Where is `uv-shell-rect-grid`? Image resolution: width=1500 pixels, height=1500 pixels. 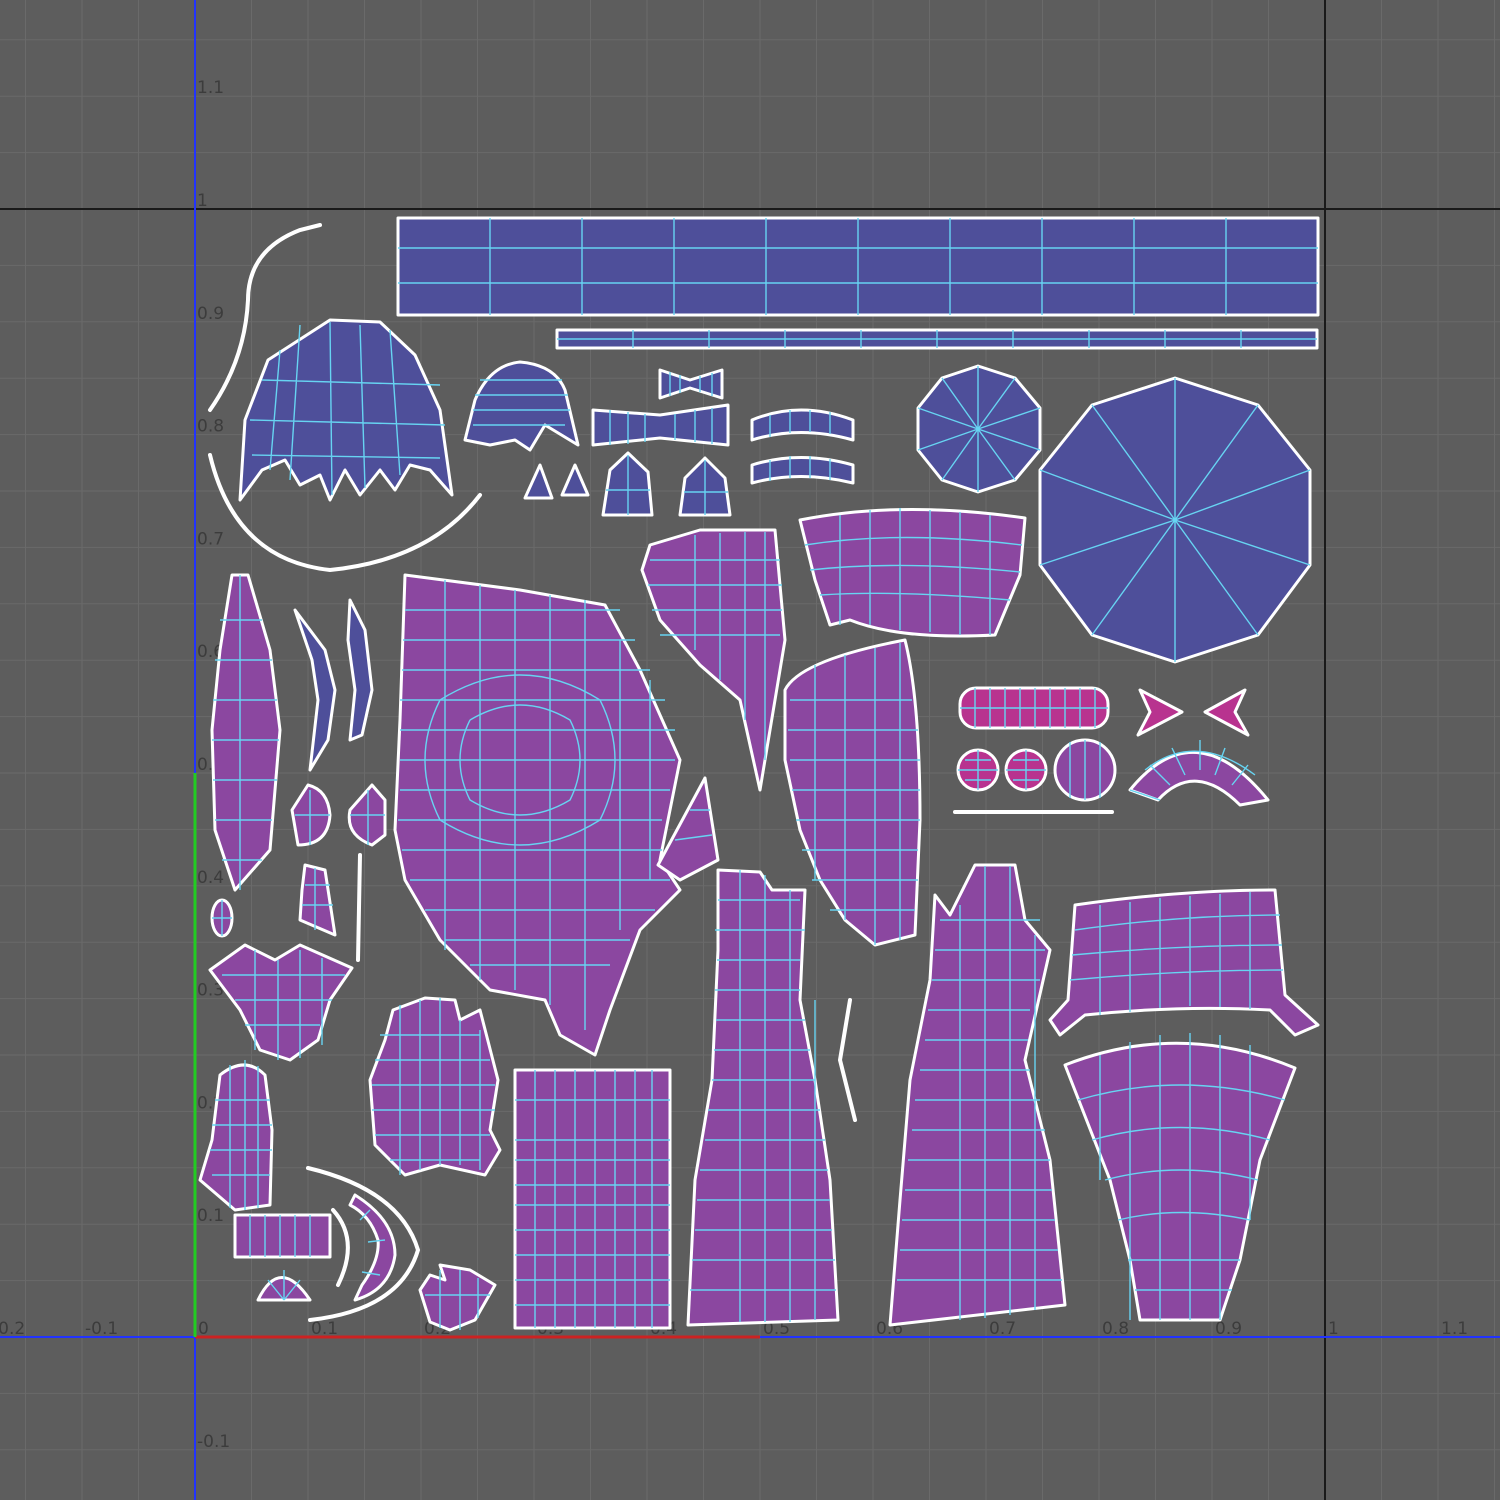 uv-shell-rect-grid is located at coordinates (592, 1199).